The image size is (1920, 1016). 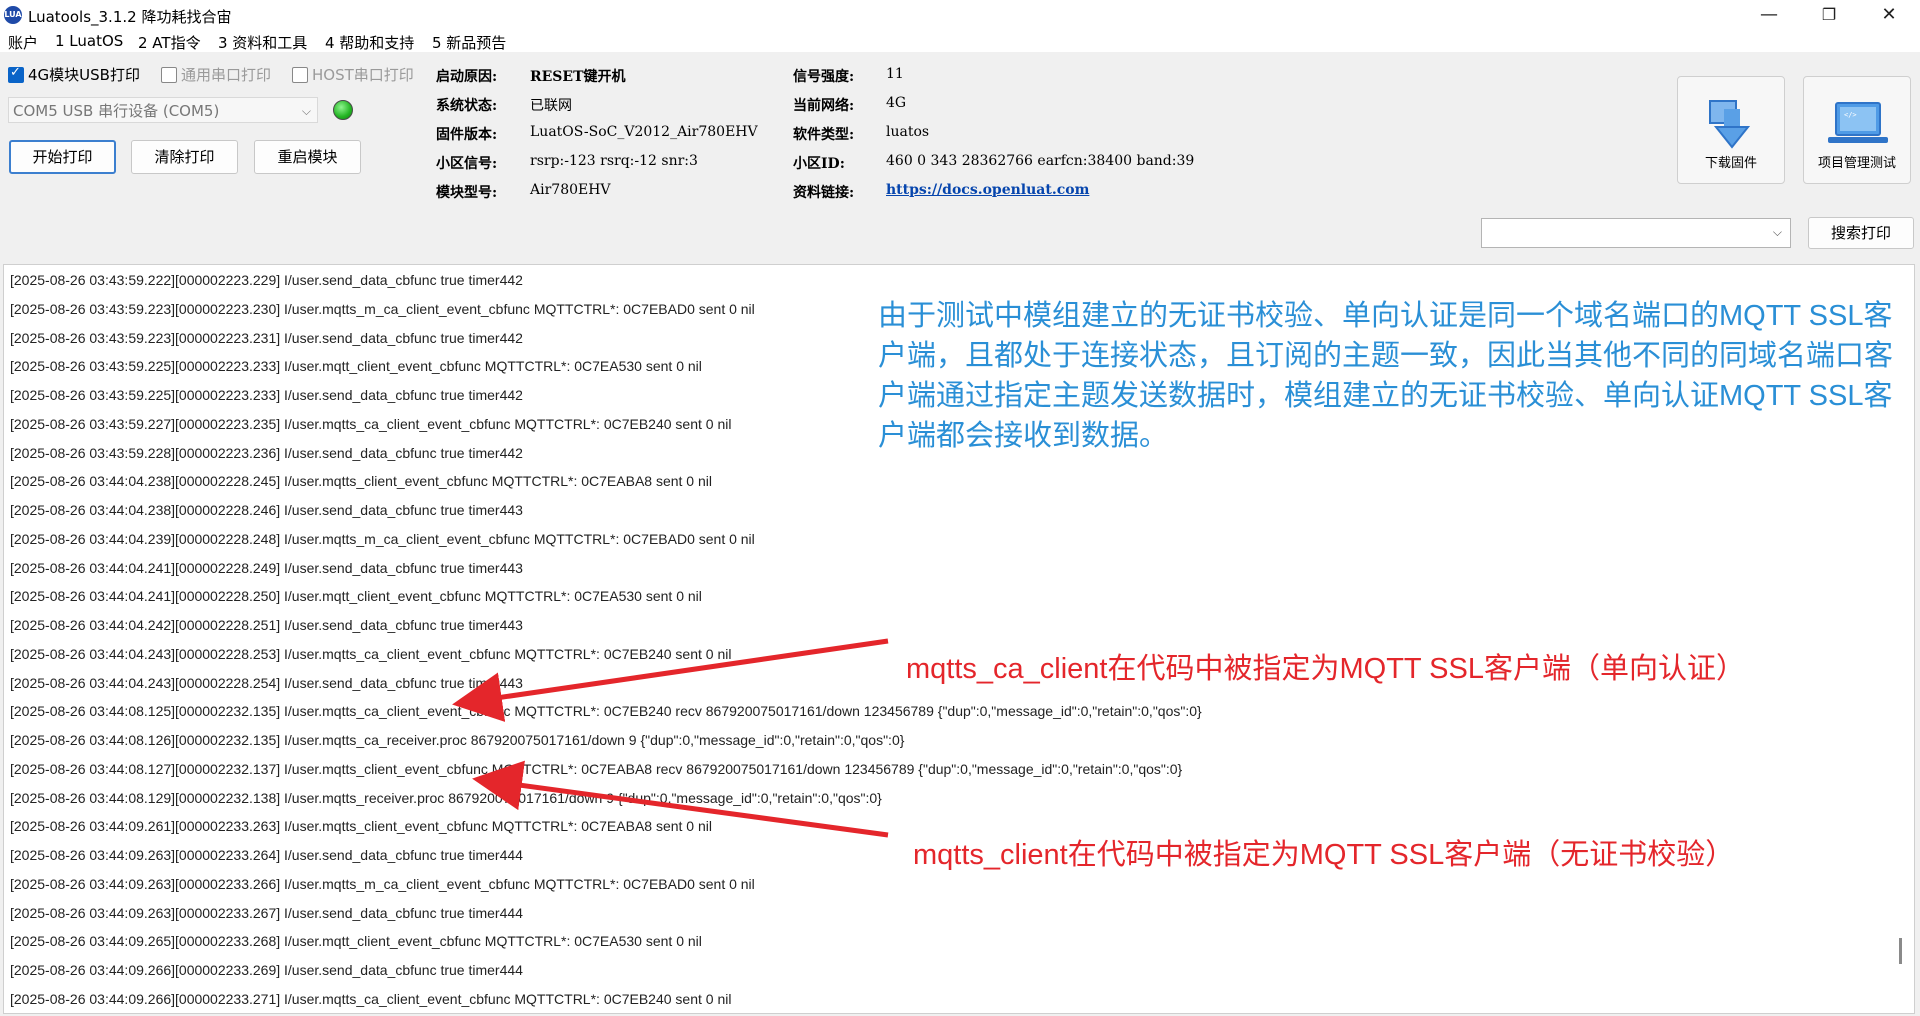 What do you see at coordinates (680, 799) in the screenshot?
I see `arrow-to-client-line` at bounding box center [680, 799].